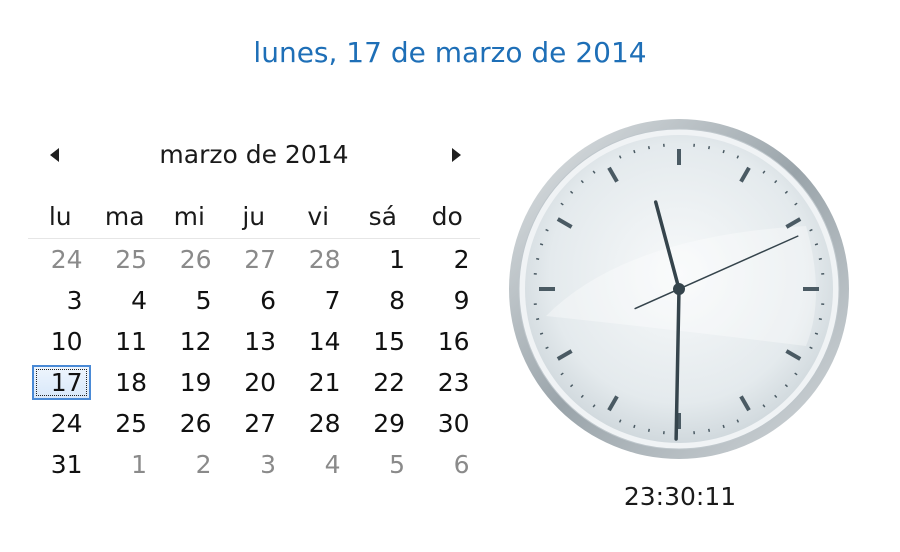 The width and height of the screenshot is (900, 552). What do you see at coordinates (189, 216) in the screenshot?
I see `weekday-label: mi` at bounding box center [189, 216].